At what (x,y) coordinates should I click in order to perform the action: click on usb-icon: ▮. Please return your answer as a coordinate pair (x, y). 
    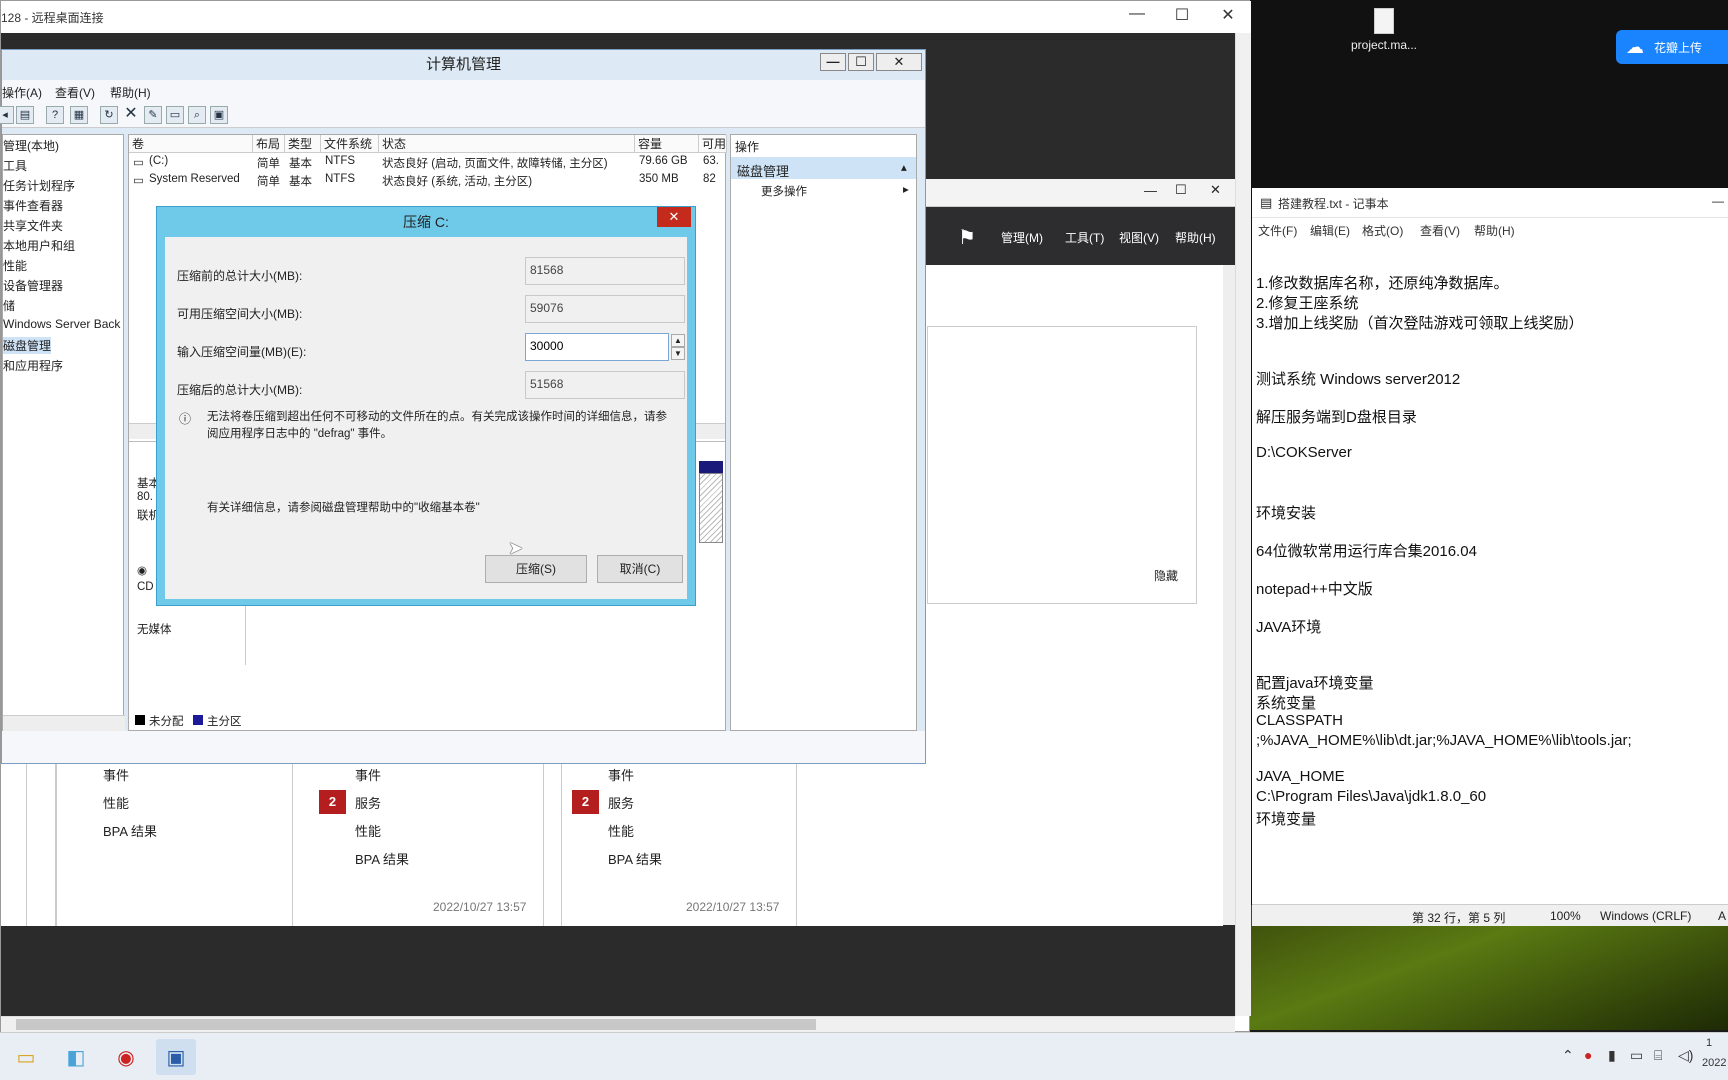
    Looking at the image, I should click on (1612, 1055).